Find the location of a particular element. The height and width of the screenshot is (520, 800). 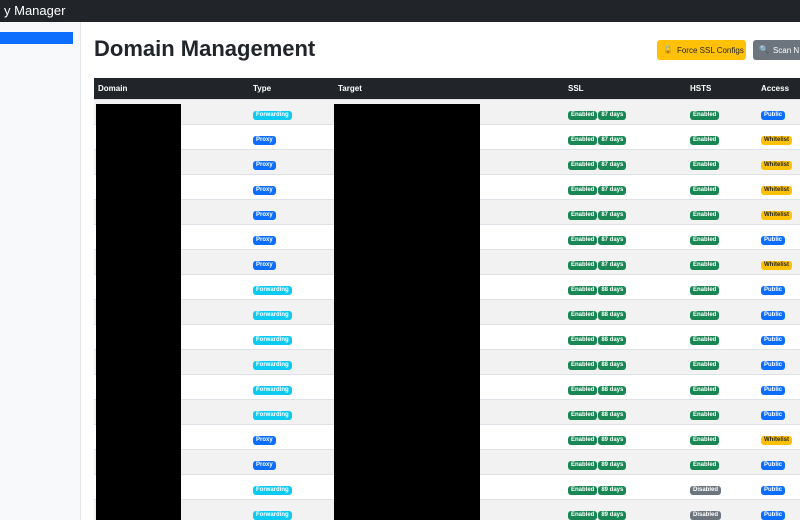

column-header-type: Type is located at coordinates (291, 88).